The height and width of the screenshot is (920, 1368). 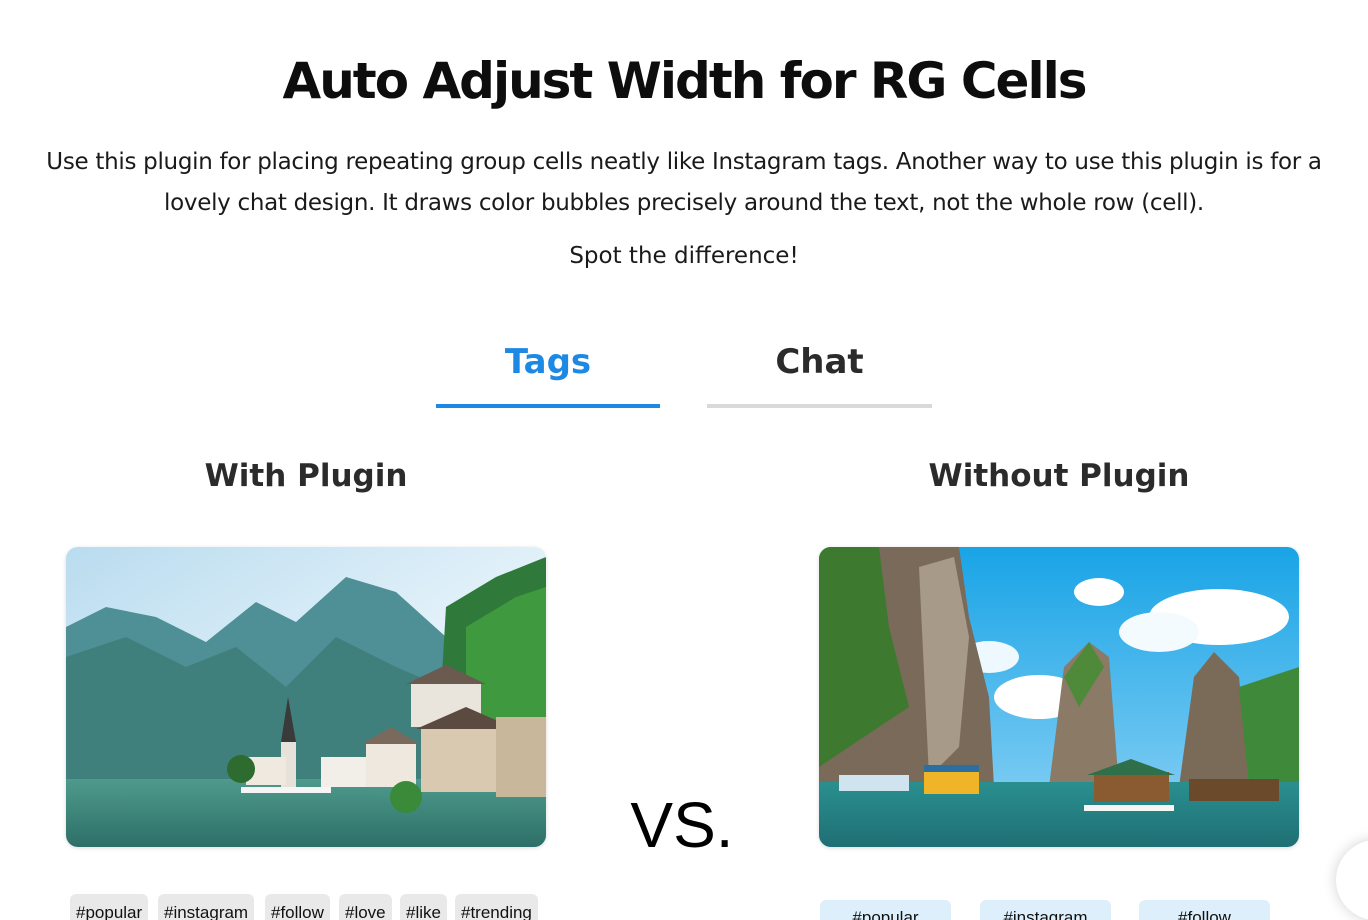 I want to click on page-title: Auto Adjust Width for RG Cells, so click(x=685, y=81).